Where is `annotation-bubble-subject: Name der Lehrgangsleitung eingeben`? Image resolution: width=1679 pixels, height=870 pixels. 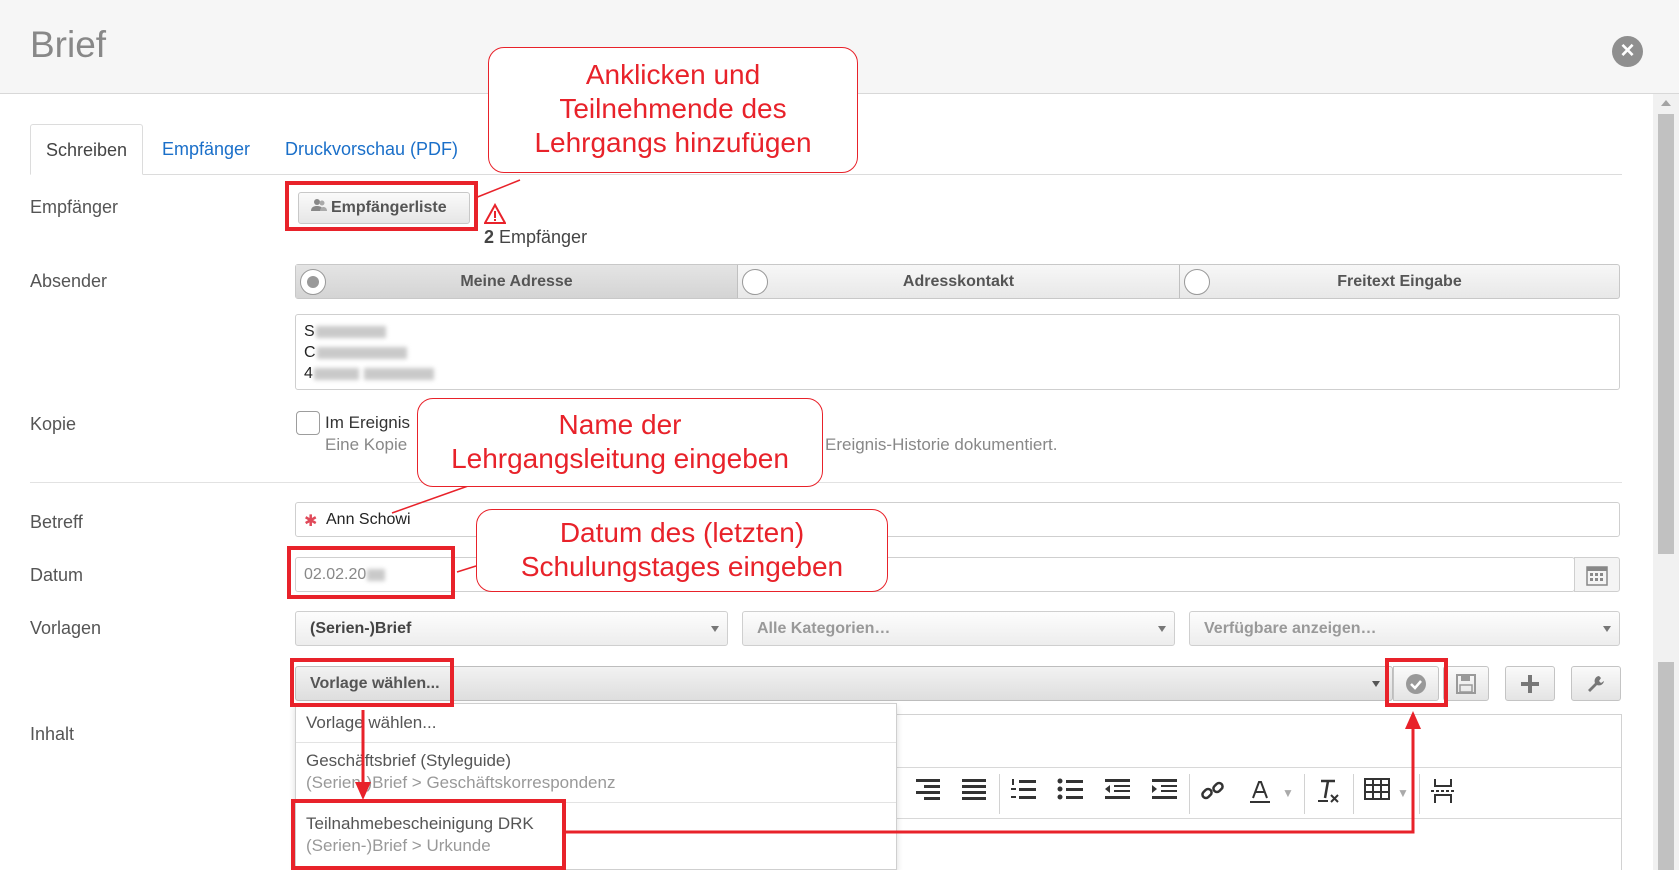 annotation-bubble-subject: Name der Lehrgangsleitung eingeben is located at coordinates (620, 442).